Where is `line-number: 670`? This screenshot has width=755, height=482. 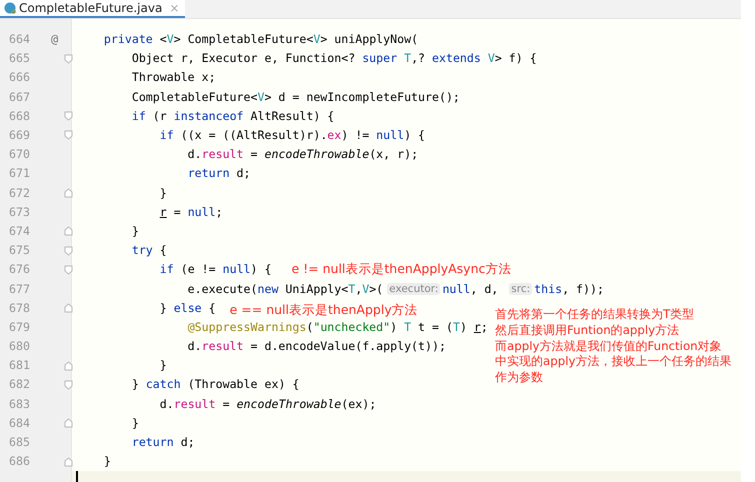
line-number: 670 is located at coordinates (19, 154).